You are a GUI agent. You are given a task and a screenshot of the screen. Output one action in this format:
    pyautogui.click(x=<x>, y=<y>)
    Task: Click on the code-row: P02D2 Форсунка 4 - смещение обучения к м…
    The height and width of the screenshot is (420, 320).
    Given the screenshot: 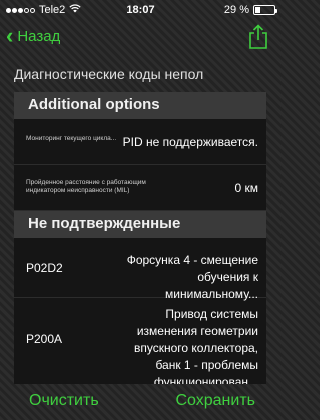 What is the action you would take?
    pyautogui.click(x=140, y=269)
    